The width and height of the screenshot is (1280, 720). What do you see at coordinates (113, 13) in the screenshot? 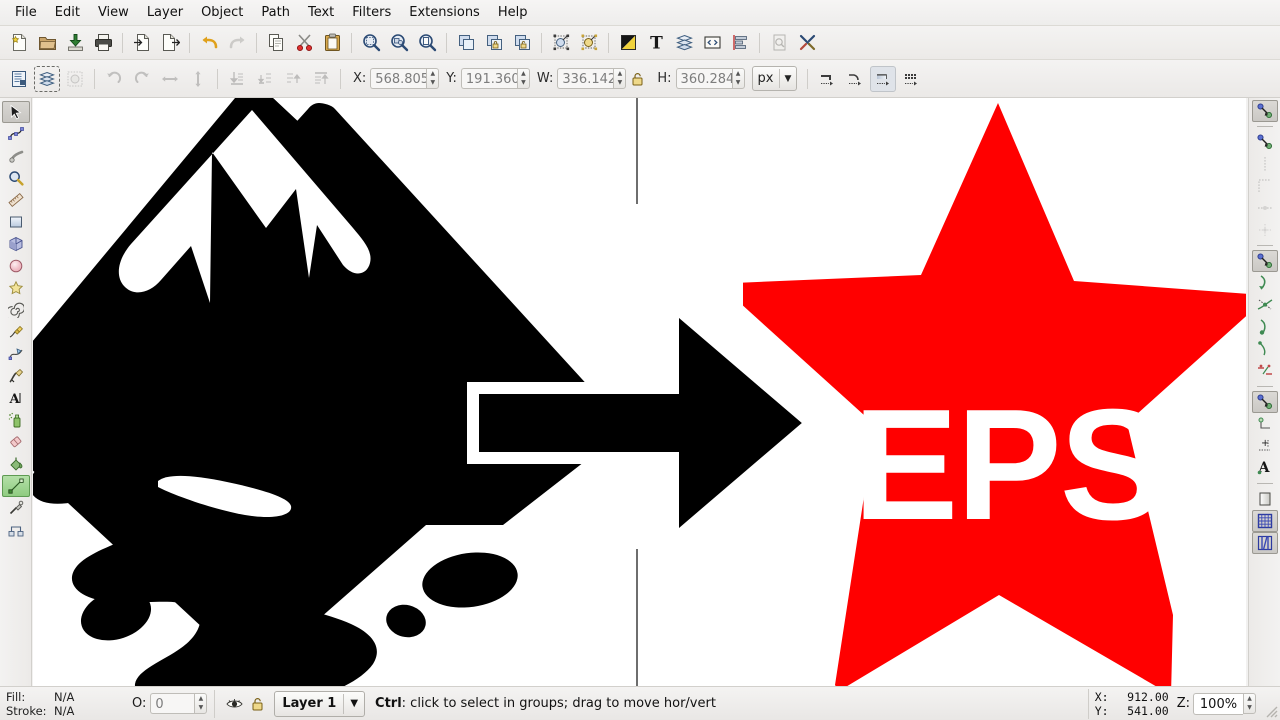
I see `menu-view: View` at bounding box center [113, 13].